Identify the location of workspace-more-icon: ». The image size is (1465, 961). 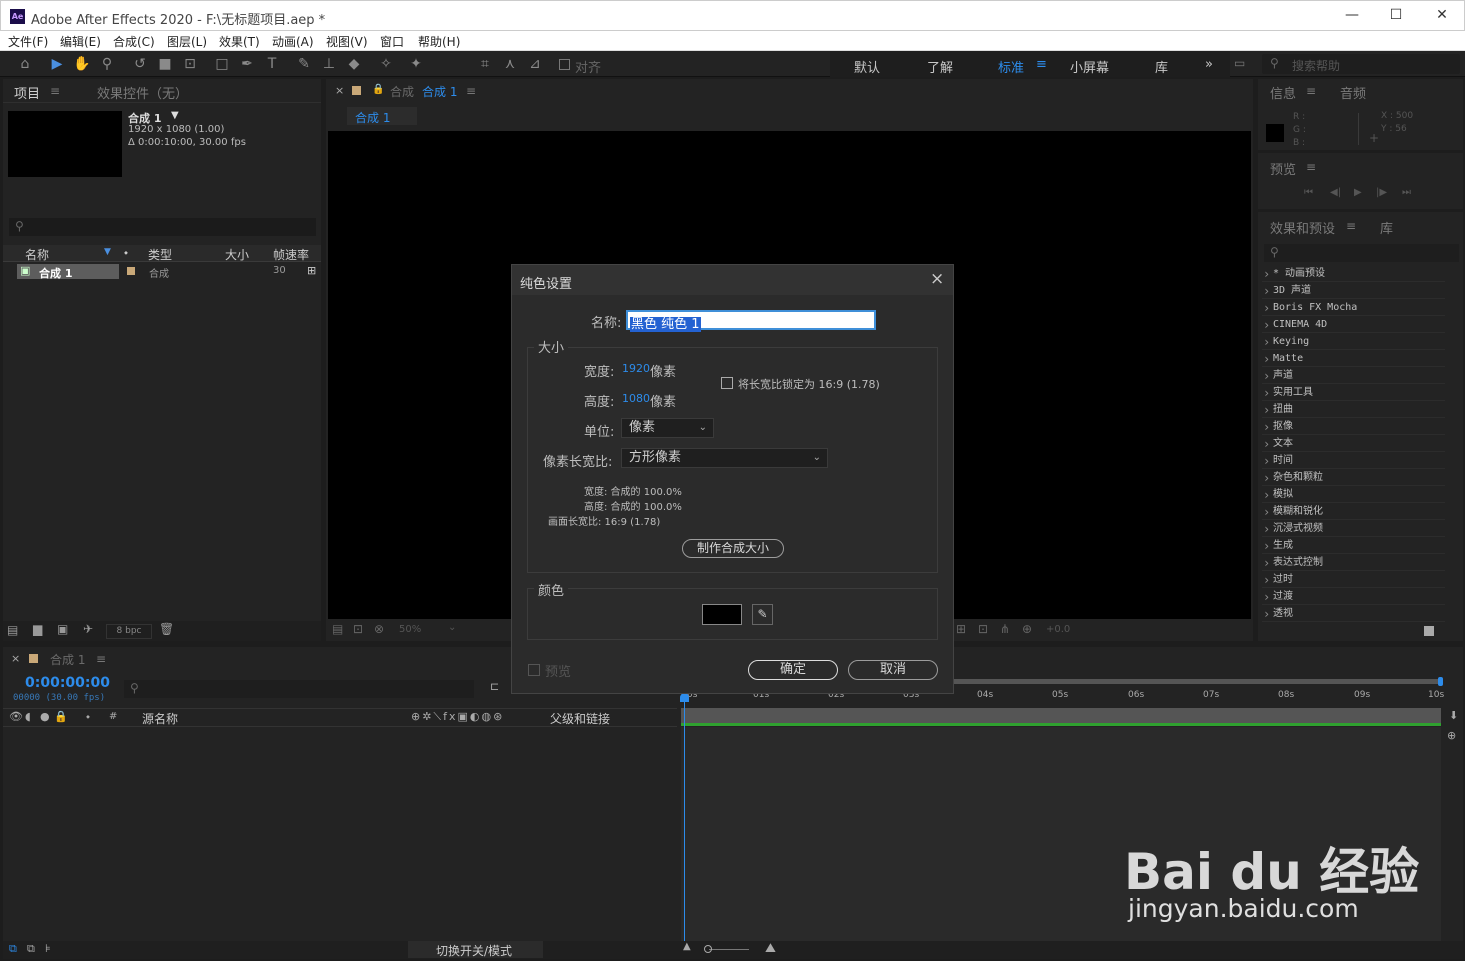
(1209, 64).